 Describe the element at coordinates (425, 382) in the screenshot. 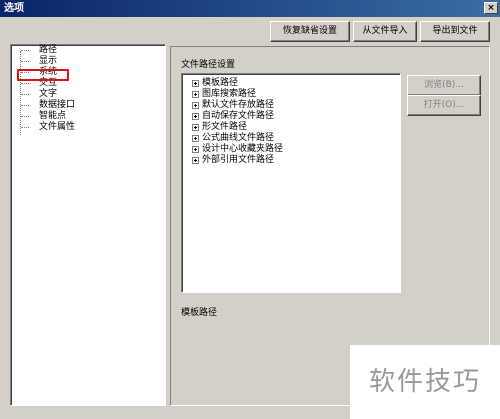

I see `watermark: 软件技巧` at that location.